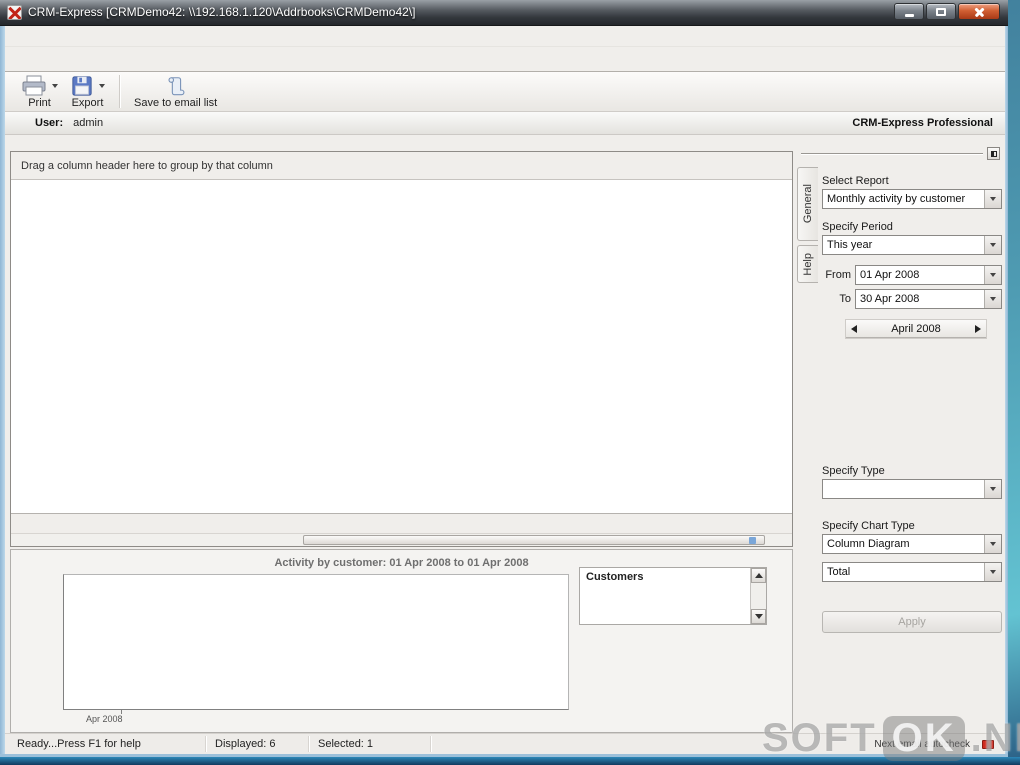 The width and height of the screenshot is (1020, 765). I want to click on status-autocheck: Next email autocheck, so click(922, 744).